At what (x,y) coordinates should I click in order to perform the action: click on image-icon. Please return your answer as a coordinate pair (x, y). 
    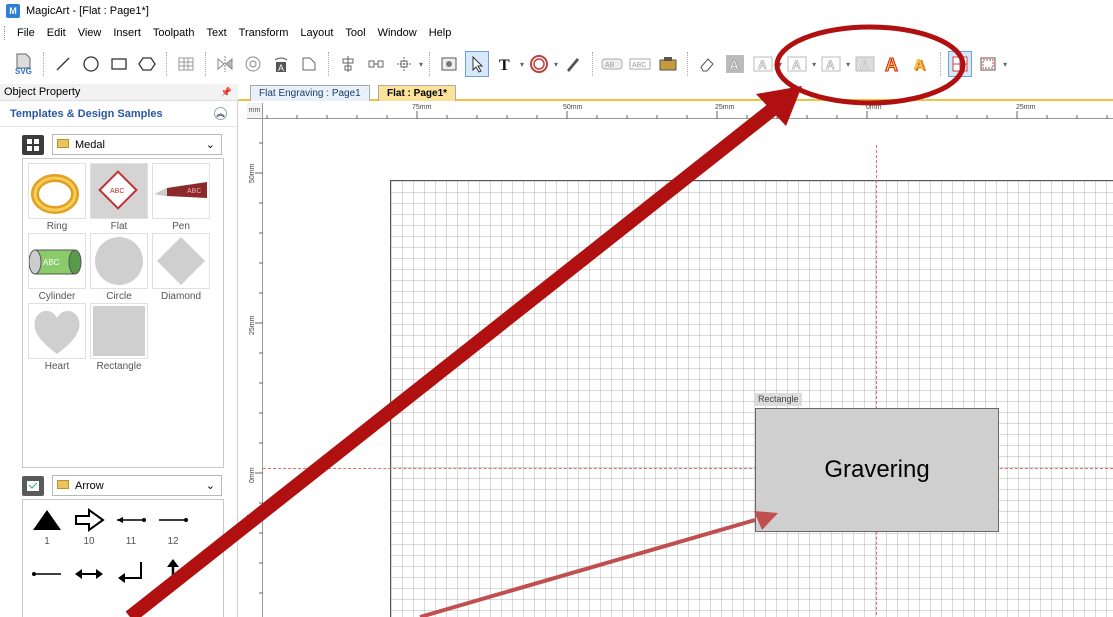
    Looking at the image, I should click on (449, 64).